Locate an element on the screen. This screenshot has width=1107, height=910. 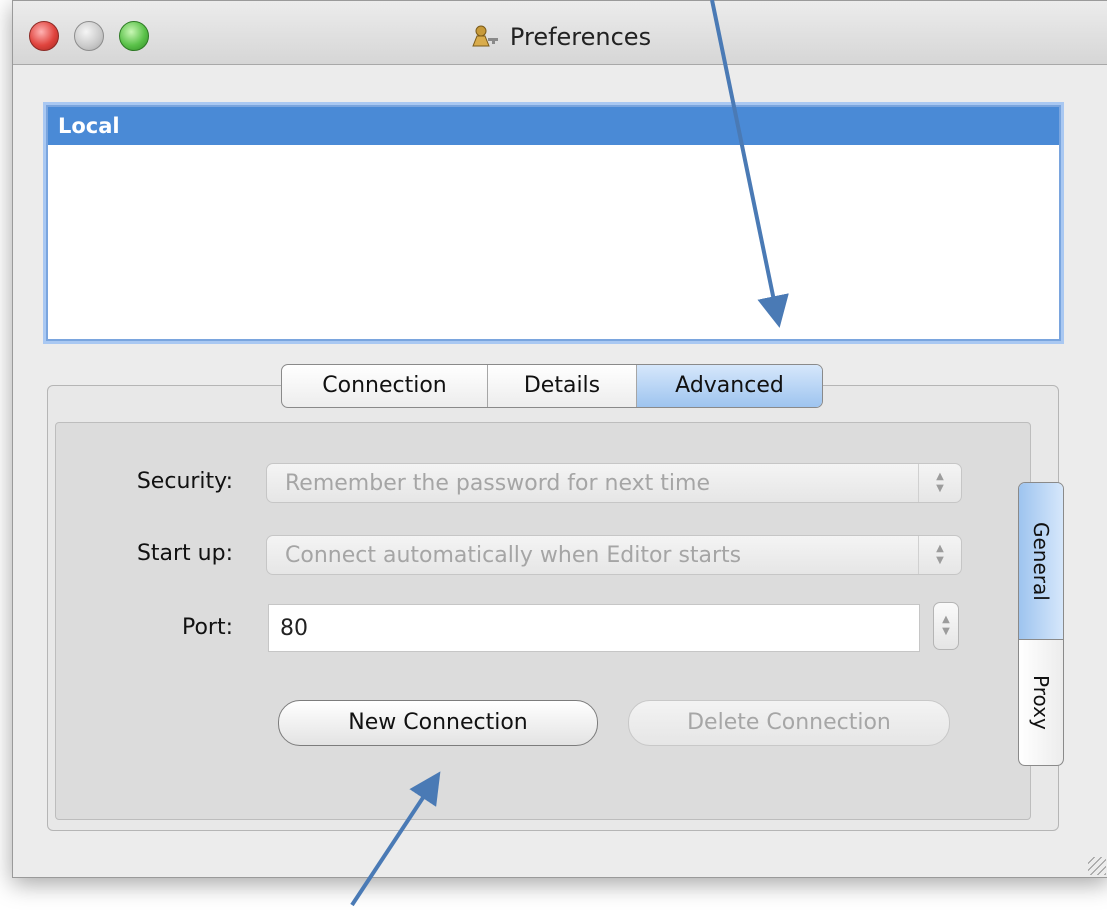
keys-person-icon is located at coordinates (485, 36).